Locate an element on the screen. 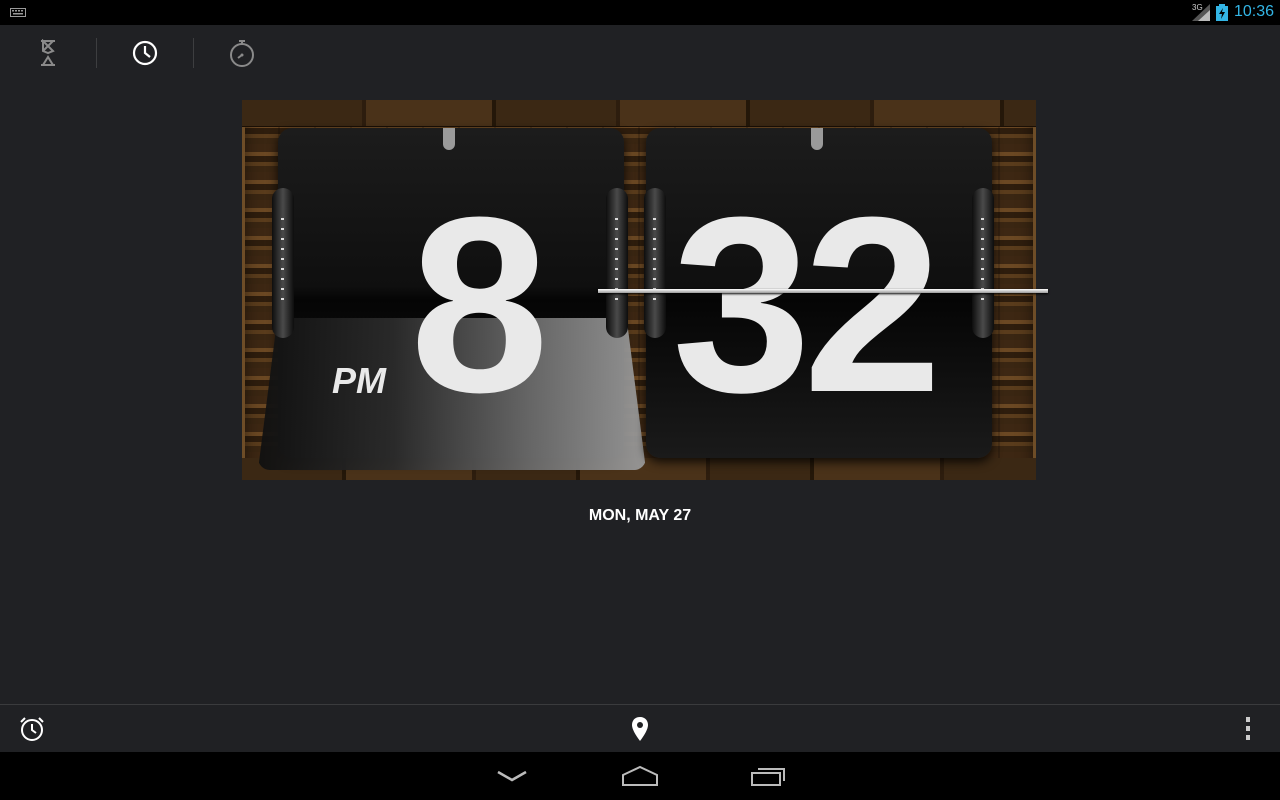 This screenshot has height=800, width=1280. status-time: 10:36 is located at coordinates (1254, 11).